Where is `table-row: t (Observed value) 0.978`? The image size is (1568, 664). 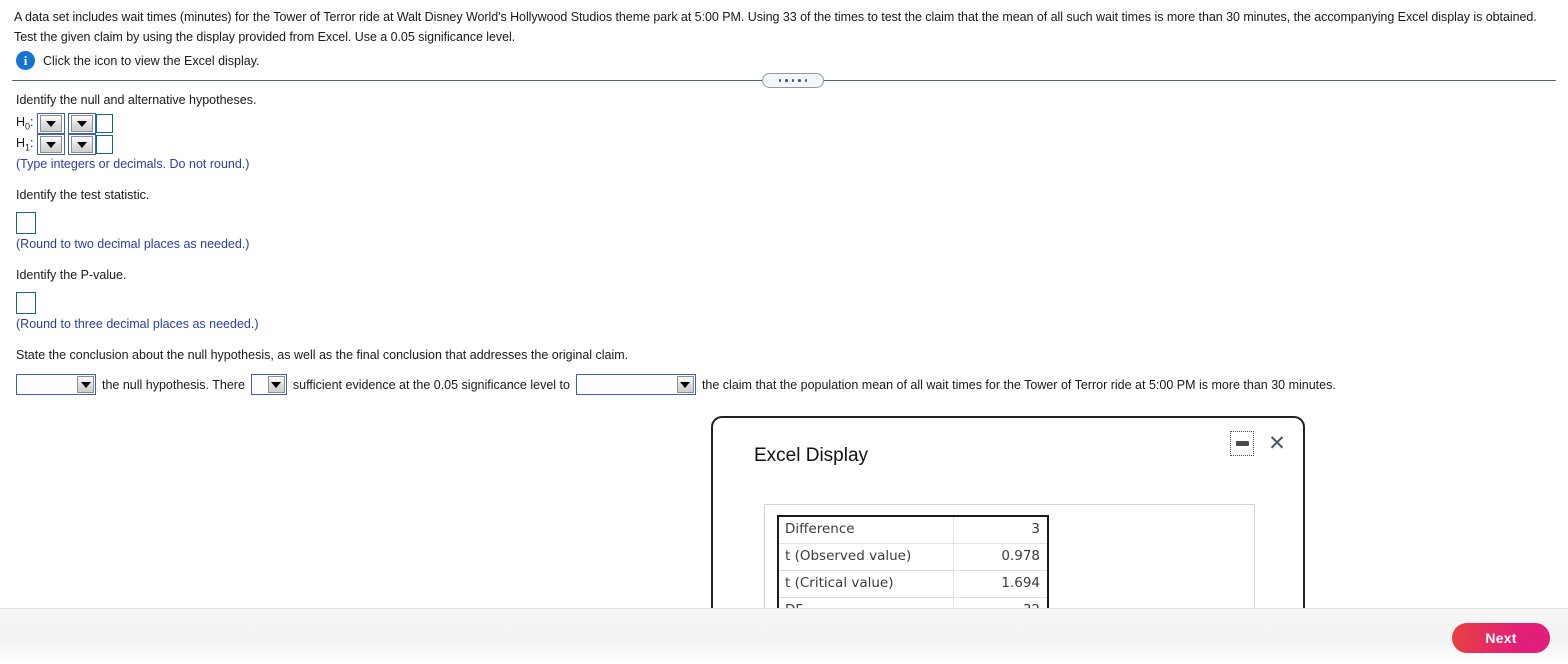 table-row: t (Observed value) 0.978 is located at coordinates (913, 557).